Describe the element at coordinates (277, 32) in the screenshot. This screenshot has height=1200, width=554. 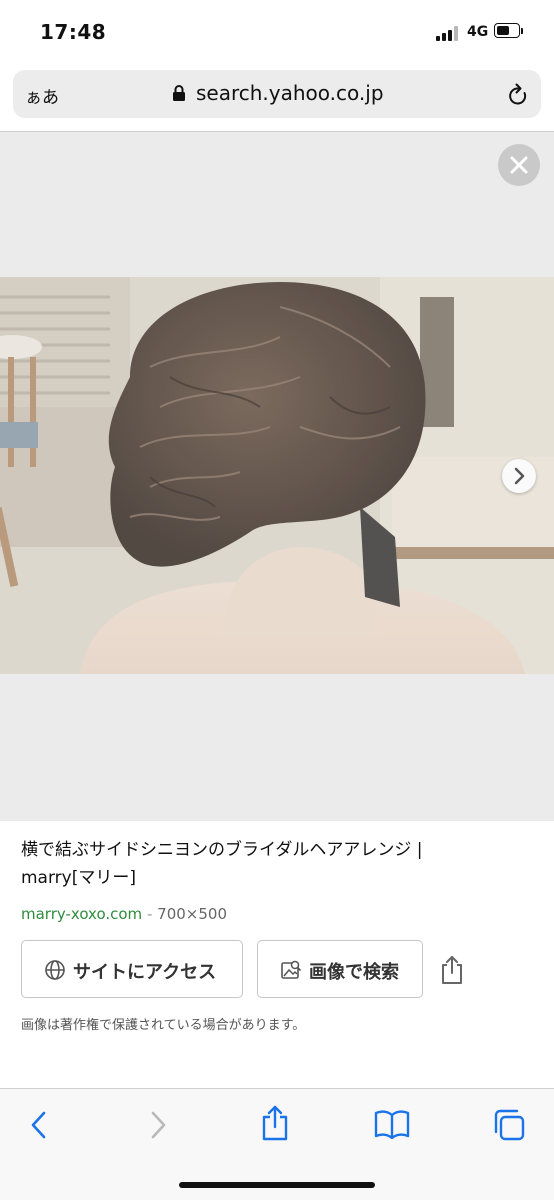
I see `status-bar: 17:48 4G` at that location.